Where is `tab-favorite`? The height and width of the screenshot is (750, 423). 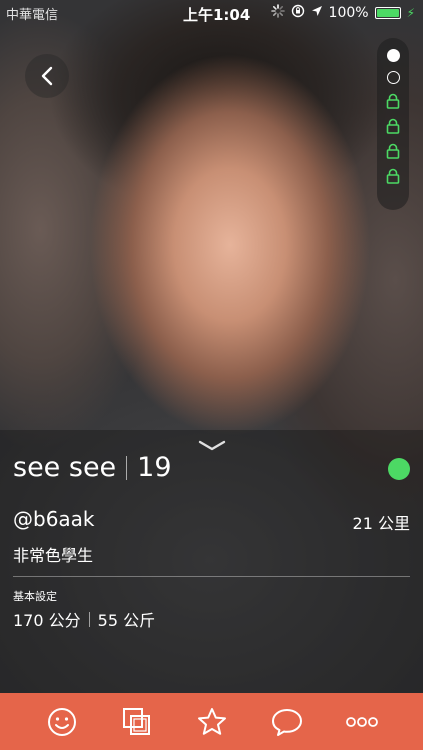
tab-favorite is located at coordinates (212, 722).